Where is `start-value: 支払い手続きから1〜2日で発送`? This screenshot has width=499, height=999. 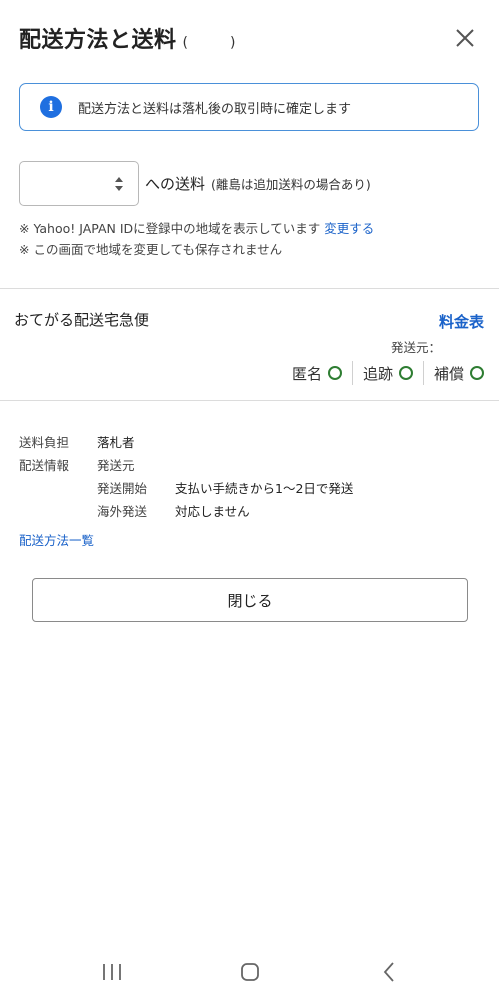
start-value: 支払い手続きから1〜2日で発送 is located at coordinates (264, 488).